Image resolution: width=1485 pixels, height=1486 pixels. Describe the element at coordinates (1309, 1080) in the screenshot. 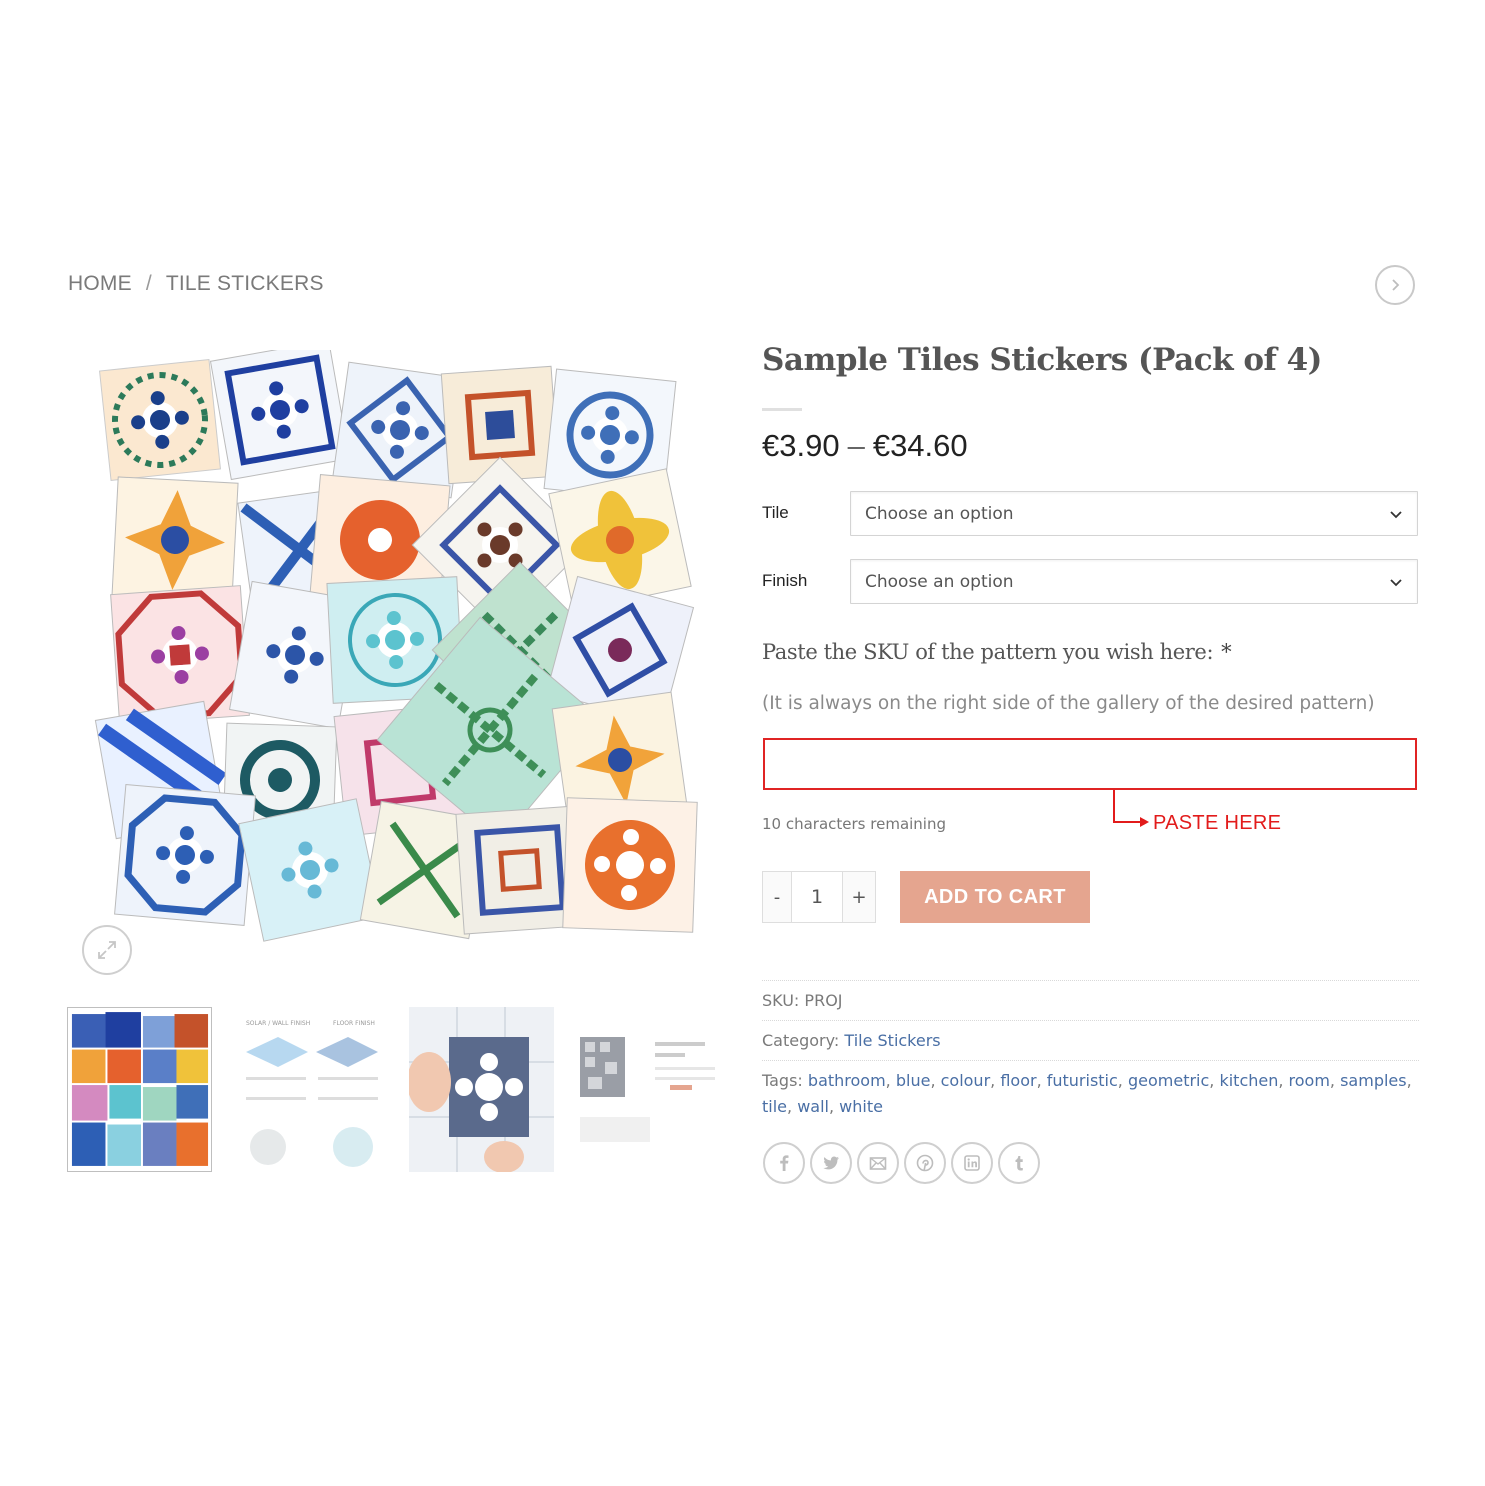

I see `tag-link: room` at that location.